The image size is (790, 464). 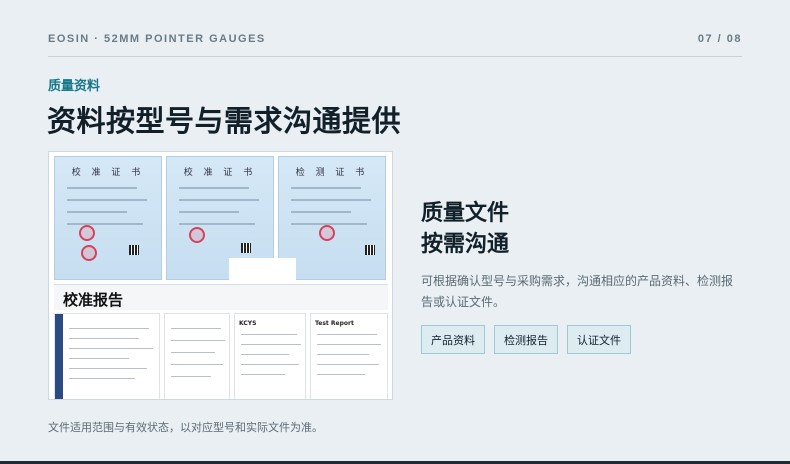 What do you see at coordinates (108, 218) in the screenshot?
I see `calibration-certificate: 校 准 证 书` at bounding box center [108, 218].